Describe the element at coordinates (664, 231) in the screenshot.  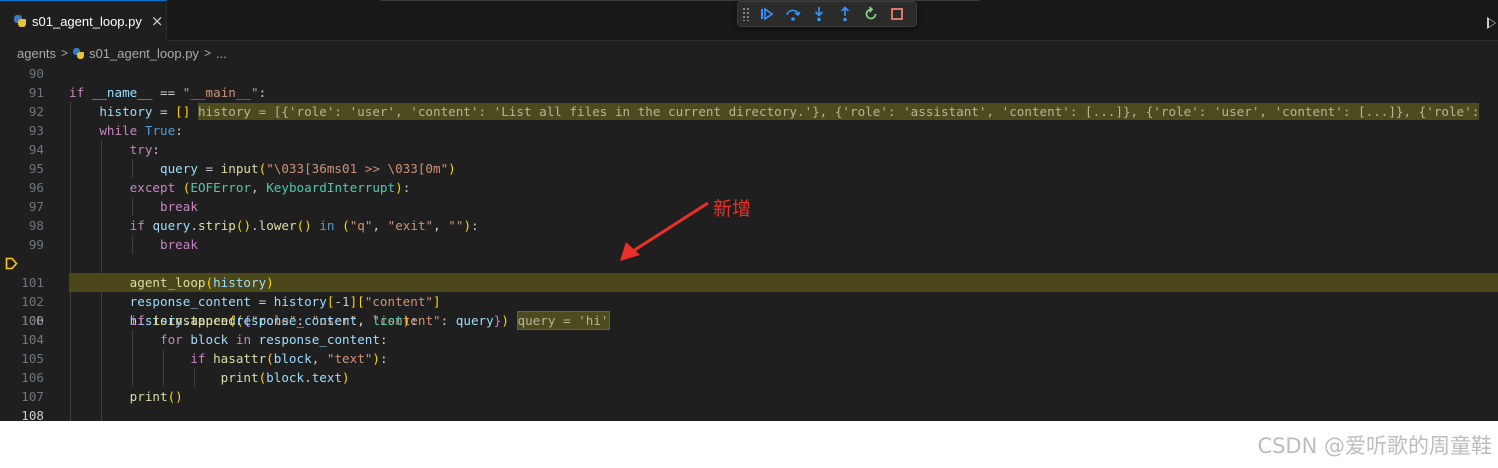
I see `annotation-arrow-icon` at that location.